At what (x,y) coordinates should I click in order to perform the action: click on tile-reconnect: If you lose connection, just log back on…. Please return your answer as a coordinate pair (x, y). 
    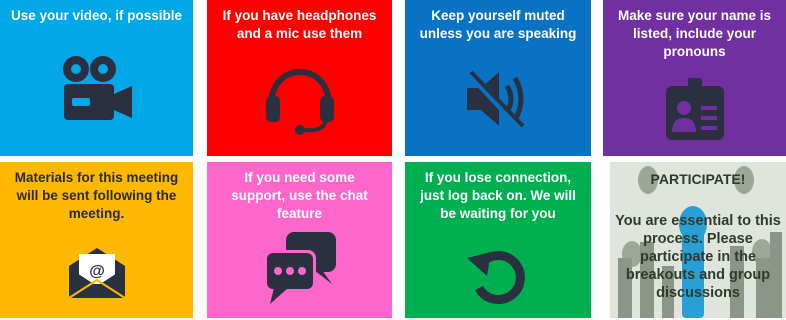
    Looking at the image, I should click on (498, 240).